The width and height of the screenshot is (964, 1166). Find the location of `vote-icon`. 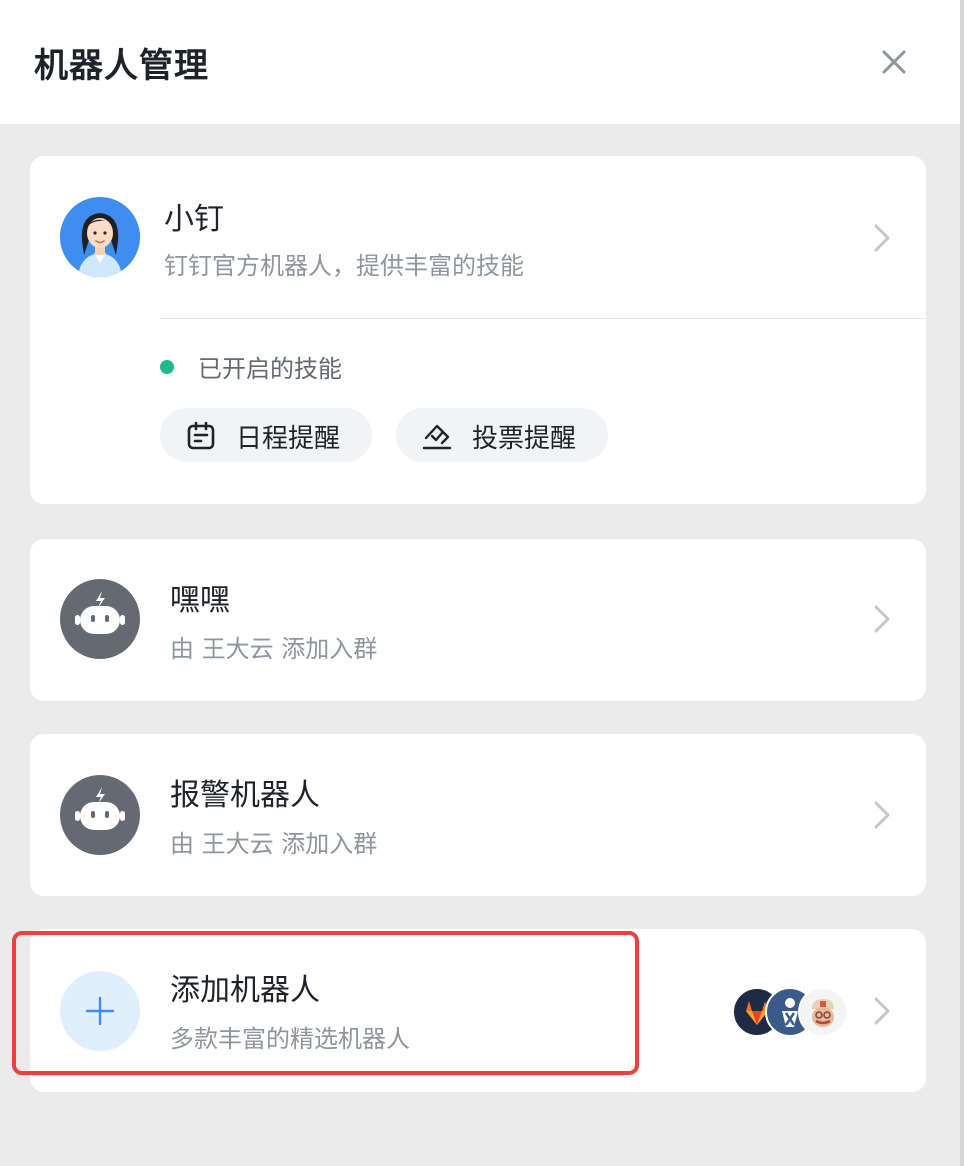

vote-icon is located at coordinates (437, 437).